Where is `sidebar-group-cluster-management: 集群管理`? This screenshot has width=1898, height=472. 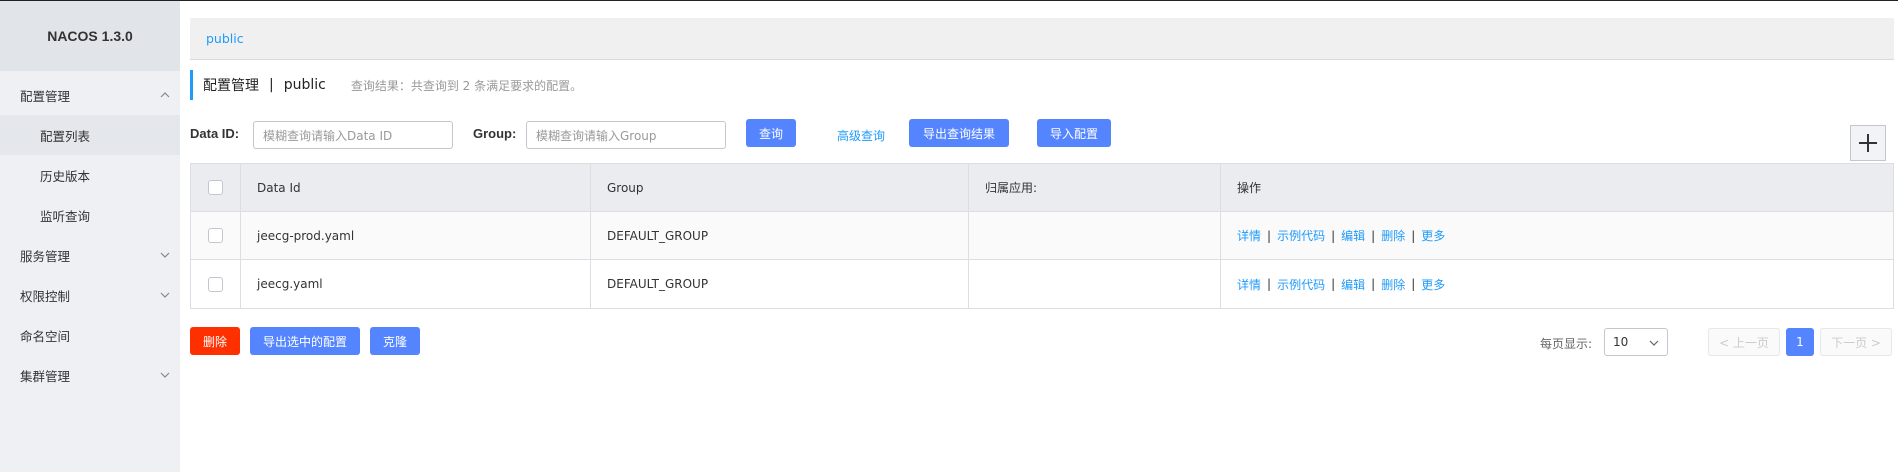 sidebar-group-cluster-management: 集群管理 is located at coordinates (90, 375).